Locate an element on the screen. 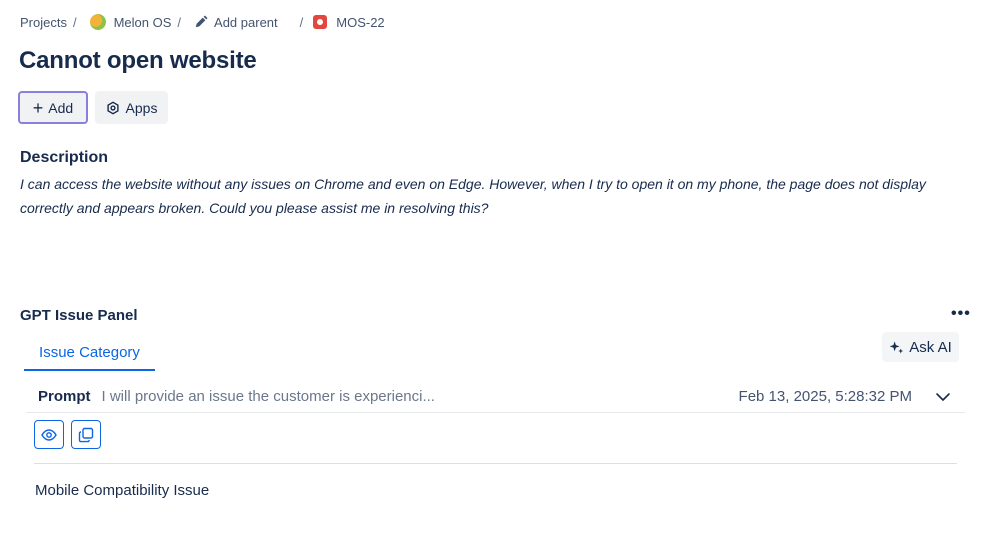 This screenshot has height=537, width=999. tab-issue-category: Issue Category is located at coordinates (89, 353).